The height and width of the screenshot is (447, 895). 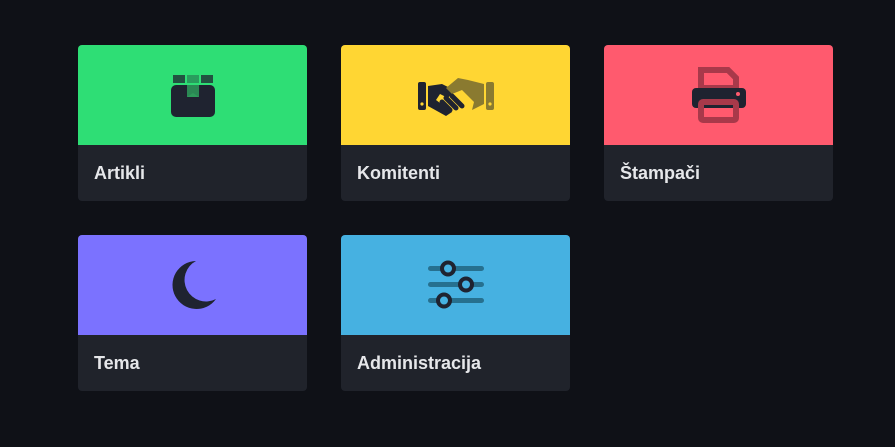 I want to click on printer-icon, so click(x=719, y=95).